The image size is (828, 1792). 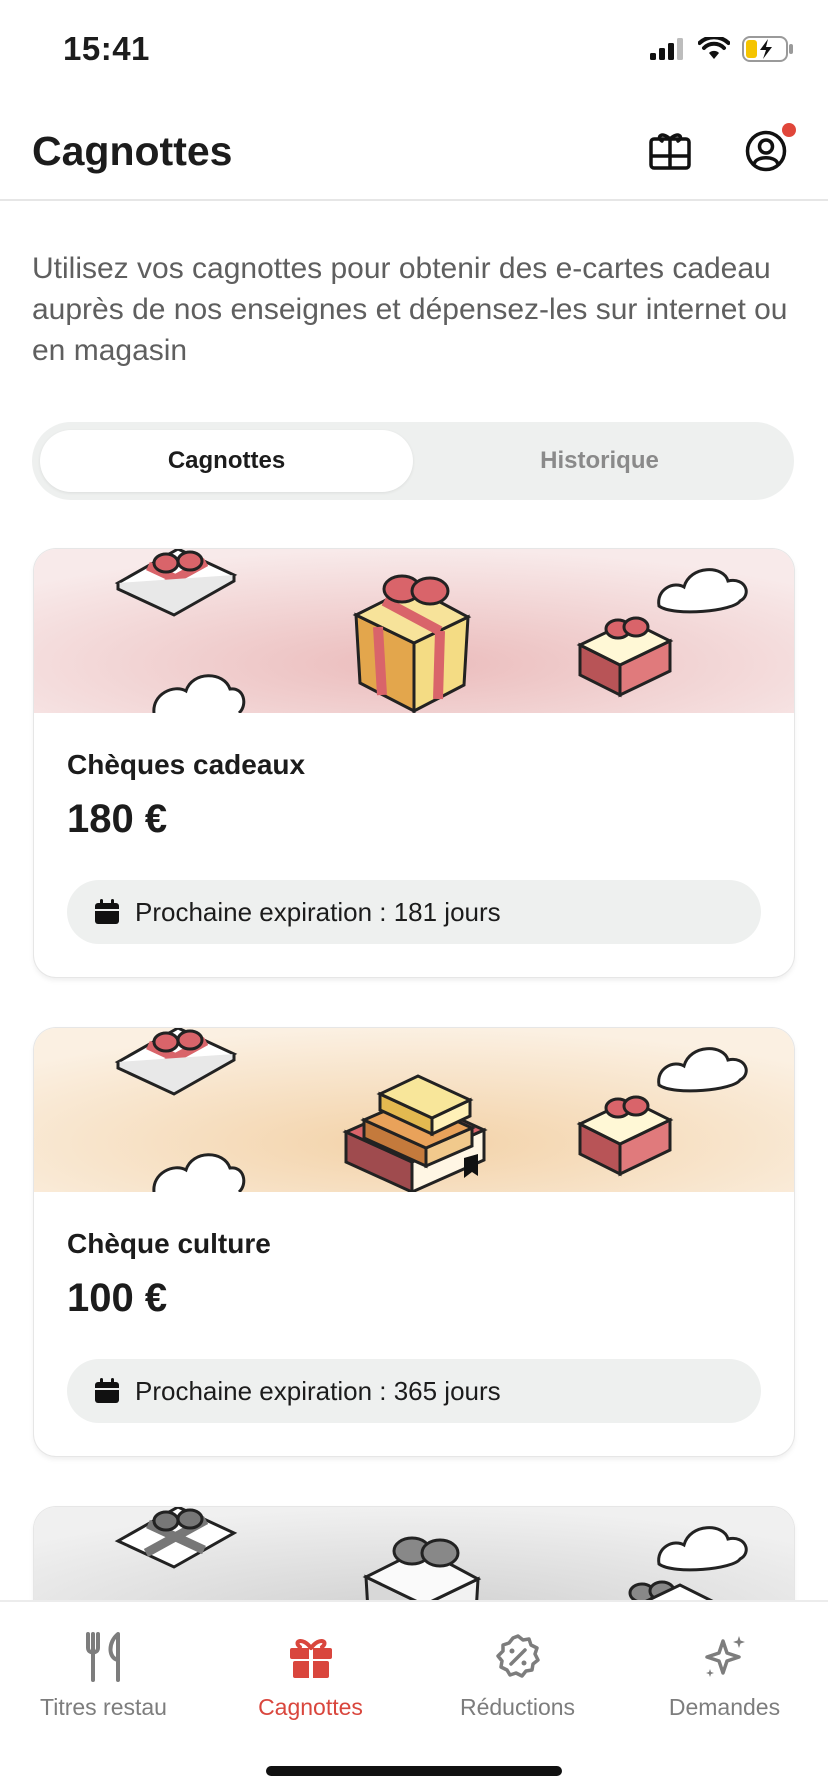 I want to click on expiry-text: Prochaine expiration : 181 jours, so click(x=318, y=911).